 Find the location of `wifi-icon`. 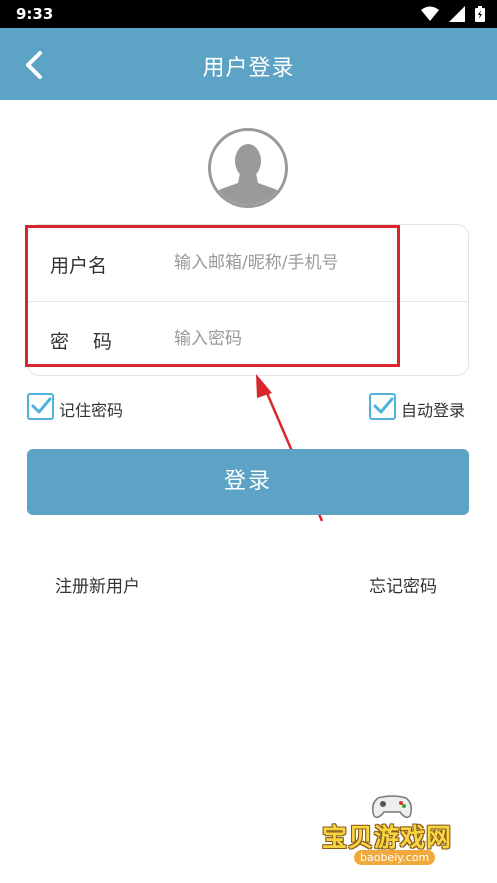

wifi-icon is located at coordinates (429, 13).